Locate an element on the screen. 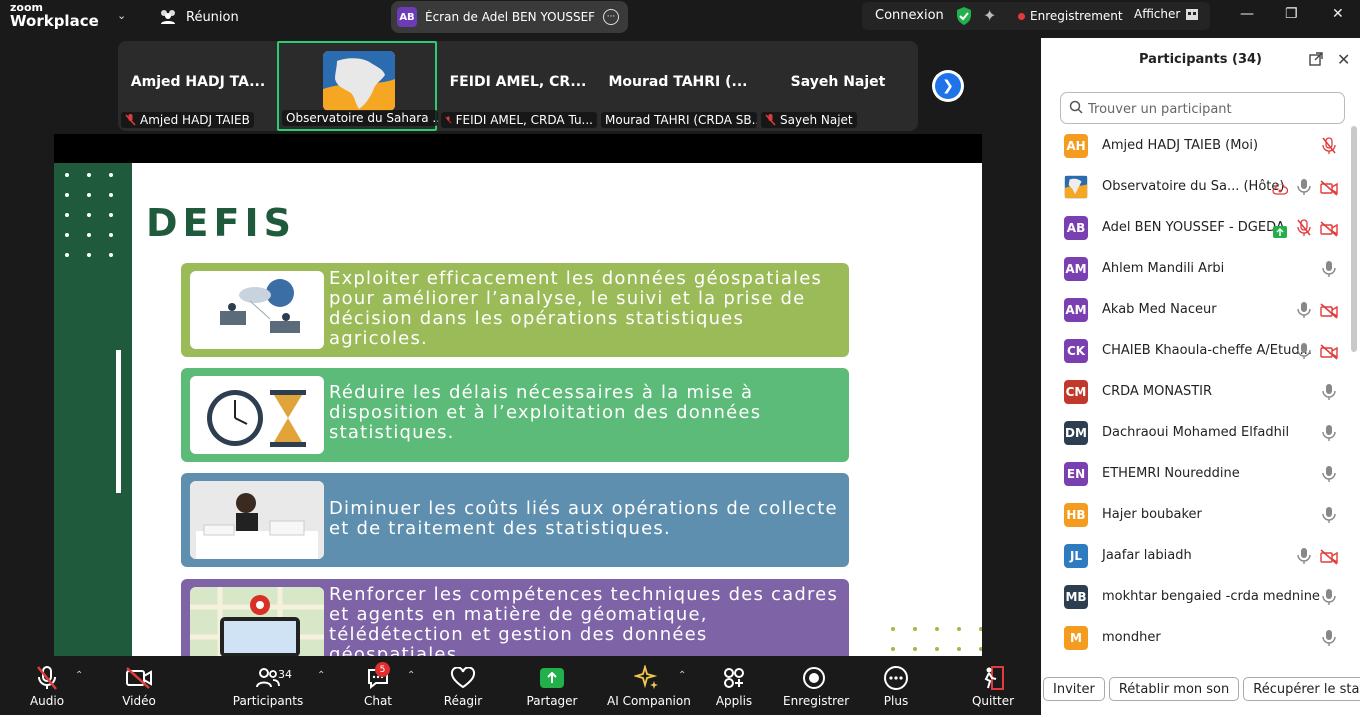 This screenshot has width=1360, height=715. minimize-icon: — is located at coordinates (1247, 14).